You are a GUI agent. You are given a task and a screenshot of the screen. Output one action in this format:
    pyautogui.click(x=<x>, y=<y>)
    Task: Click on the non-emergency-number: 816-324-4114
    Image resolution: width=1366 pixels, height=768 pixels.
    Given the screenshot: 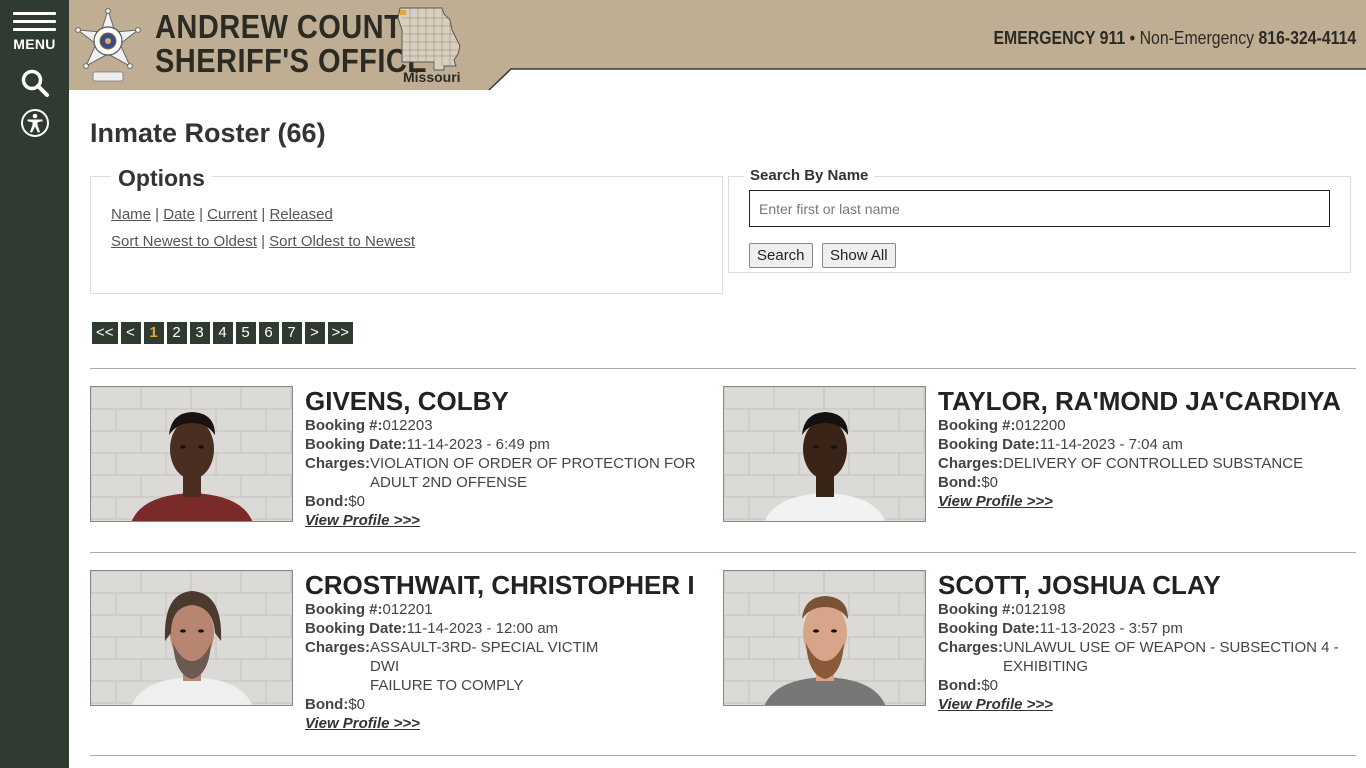 What is the action you would take?
    pyautogui.click(x=1307, y=38)
    